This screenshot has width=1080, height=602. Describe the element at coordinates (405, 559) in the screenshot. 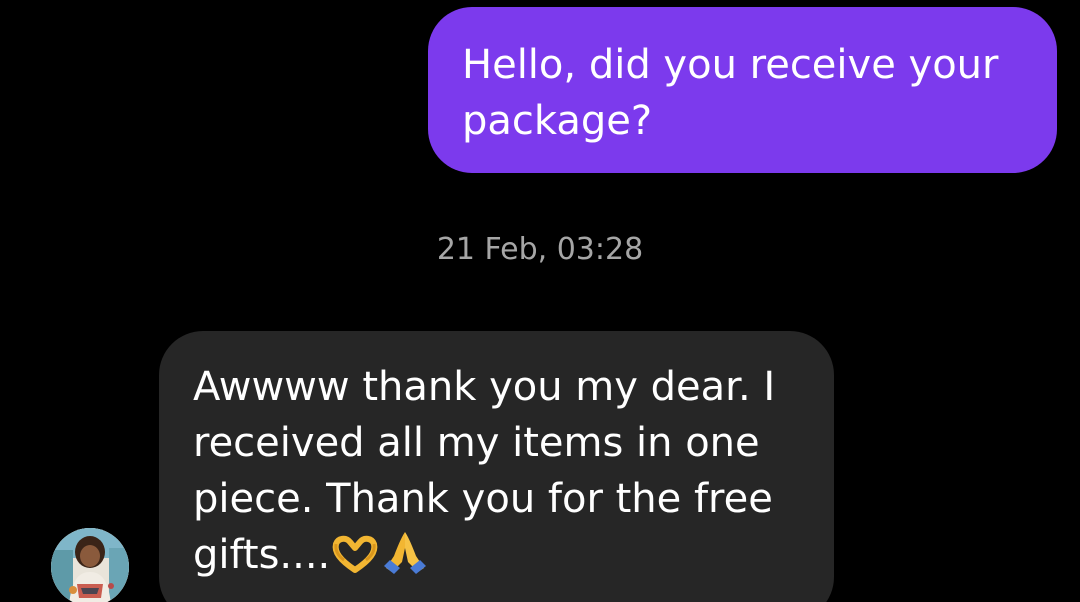

I see `folded-hands-icon` at that location.